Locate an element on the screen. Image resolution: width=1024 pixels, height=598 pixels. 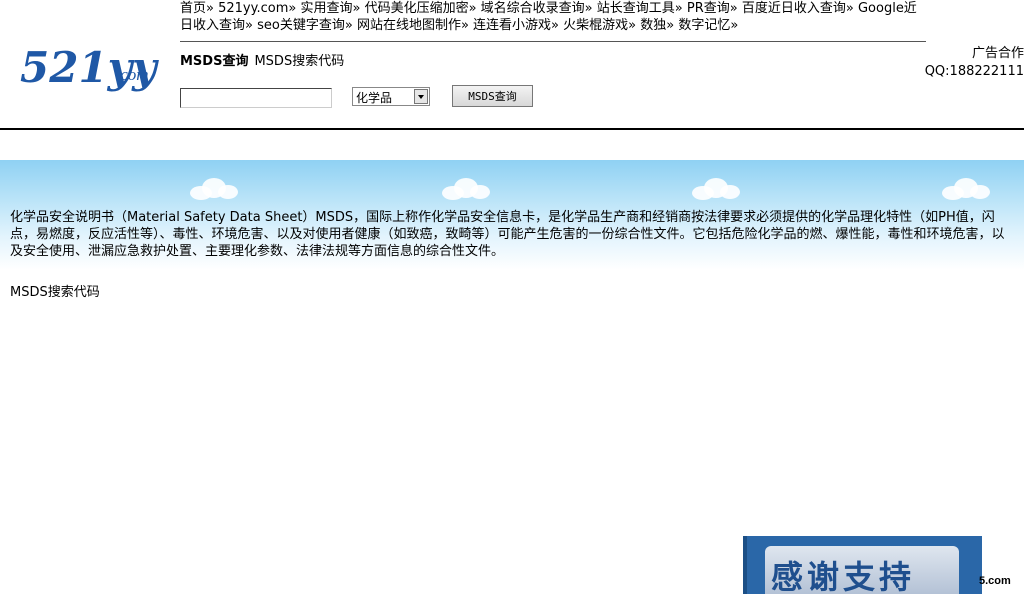
nav-link: 百度近日收入查询» is located at coordinates (798, 8).